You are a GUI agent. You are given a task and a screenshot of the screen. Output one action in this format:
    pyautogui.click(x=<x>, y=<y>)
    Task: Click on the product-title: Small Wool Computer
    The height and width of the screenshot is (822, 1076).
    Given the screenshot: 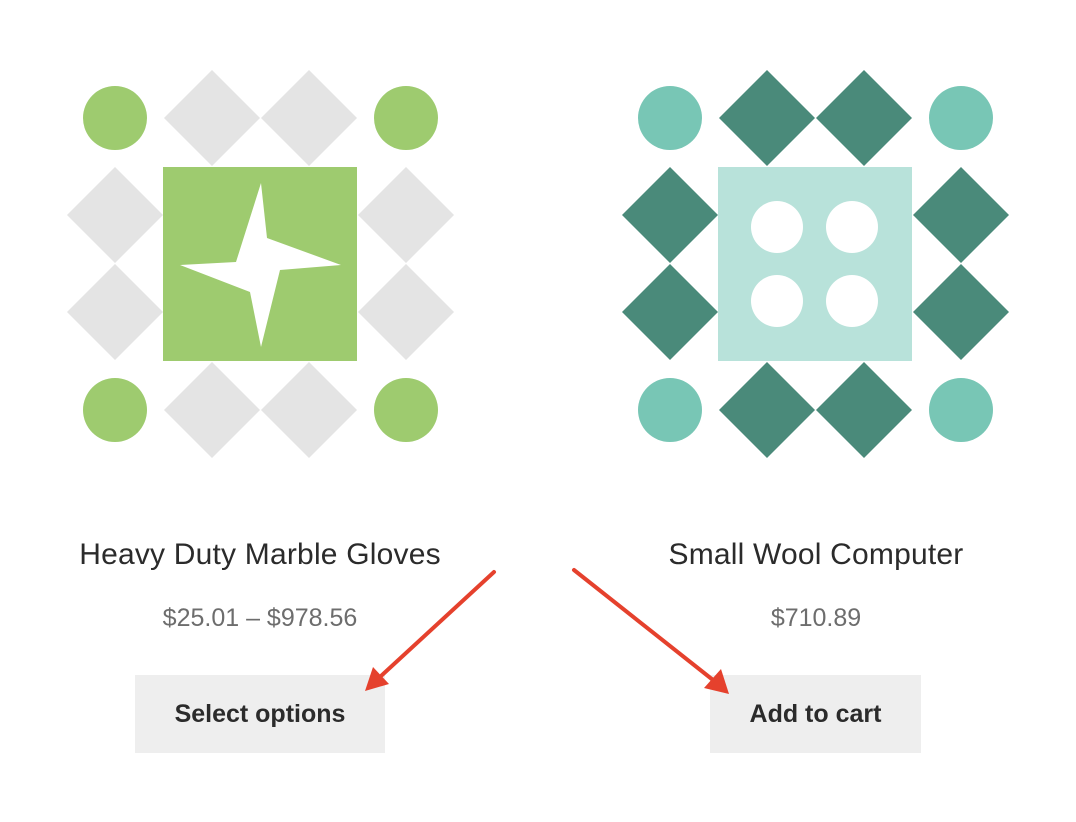 What is the action you would take?
    pyautogui.click(x=816, y=555)
    